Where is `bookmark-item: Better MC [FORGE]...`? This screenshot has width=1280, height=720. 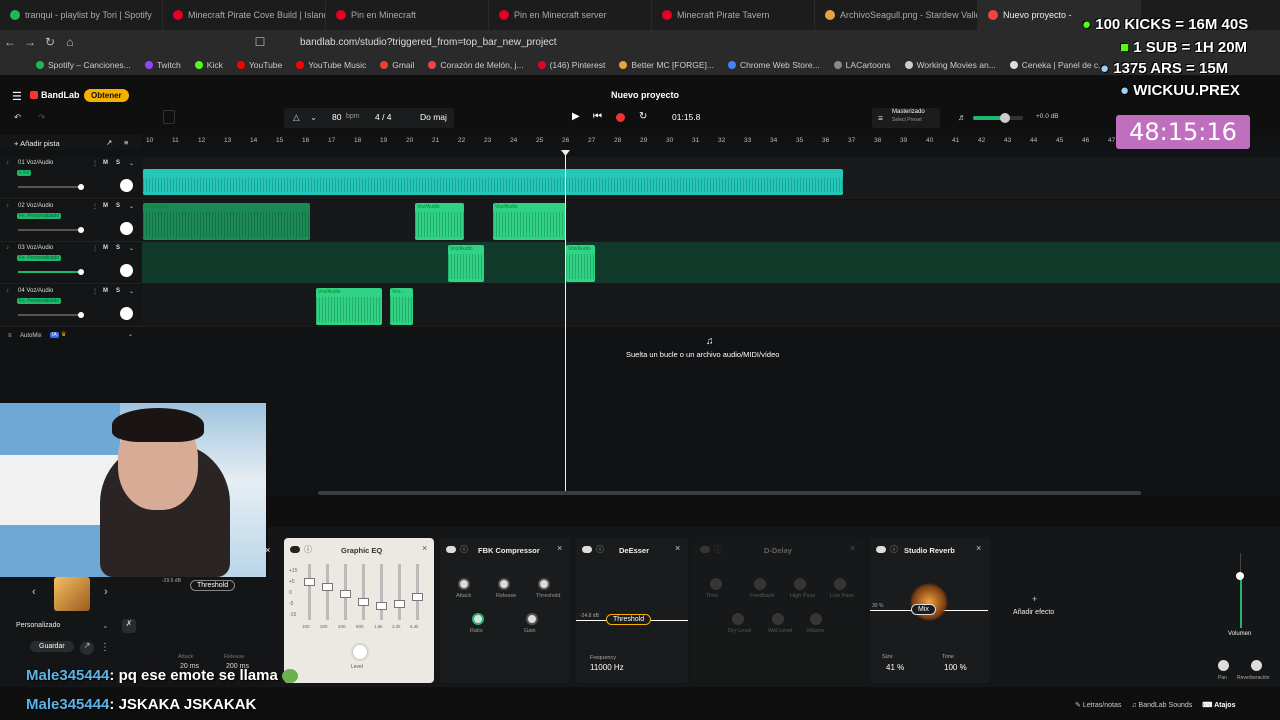 bookmark-item: Better MC [FORGE]... is located at coordinates (666, 65).